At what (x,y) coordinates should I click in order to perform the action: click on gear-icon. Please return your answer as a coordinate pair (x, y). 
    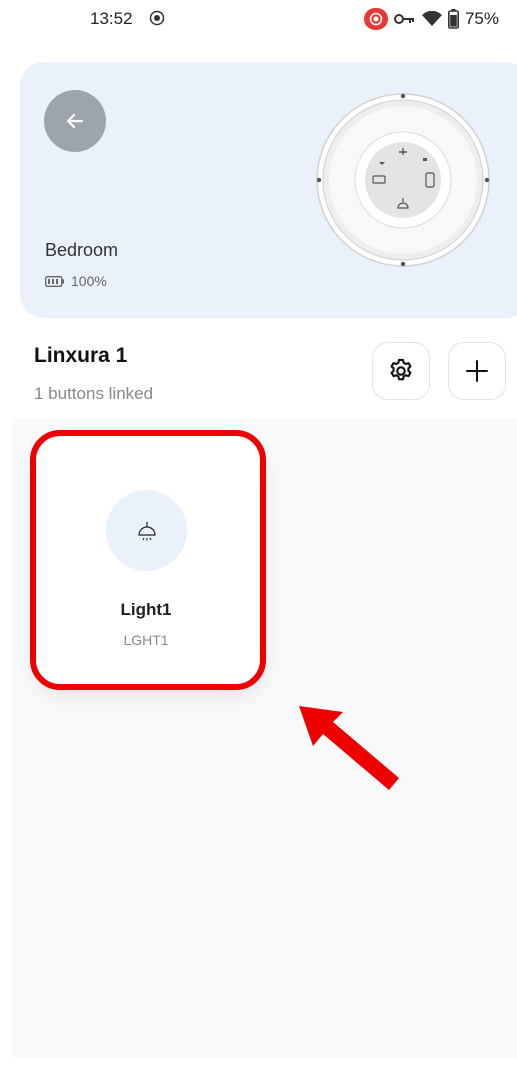
    Looking at the image, I should click on (401, 369).